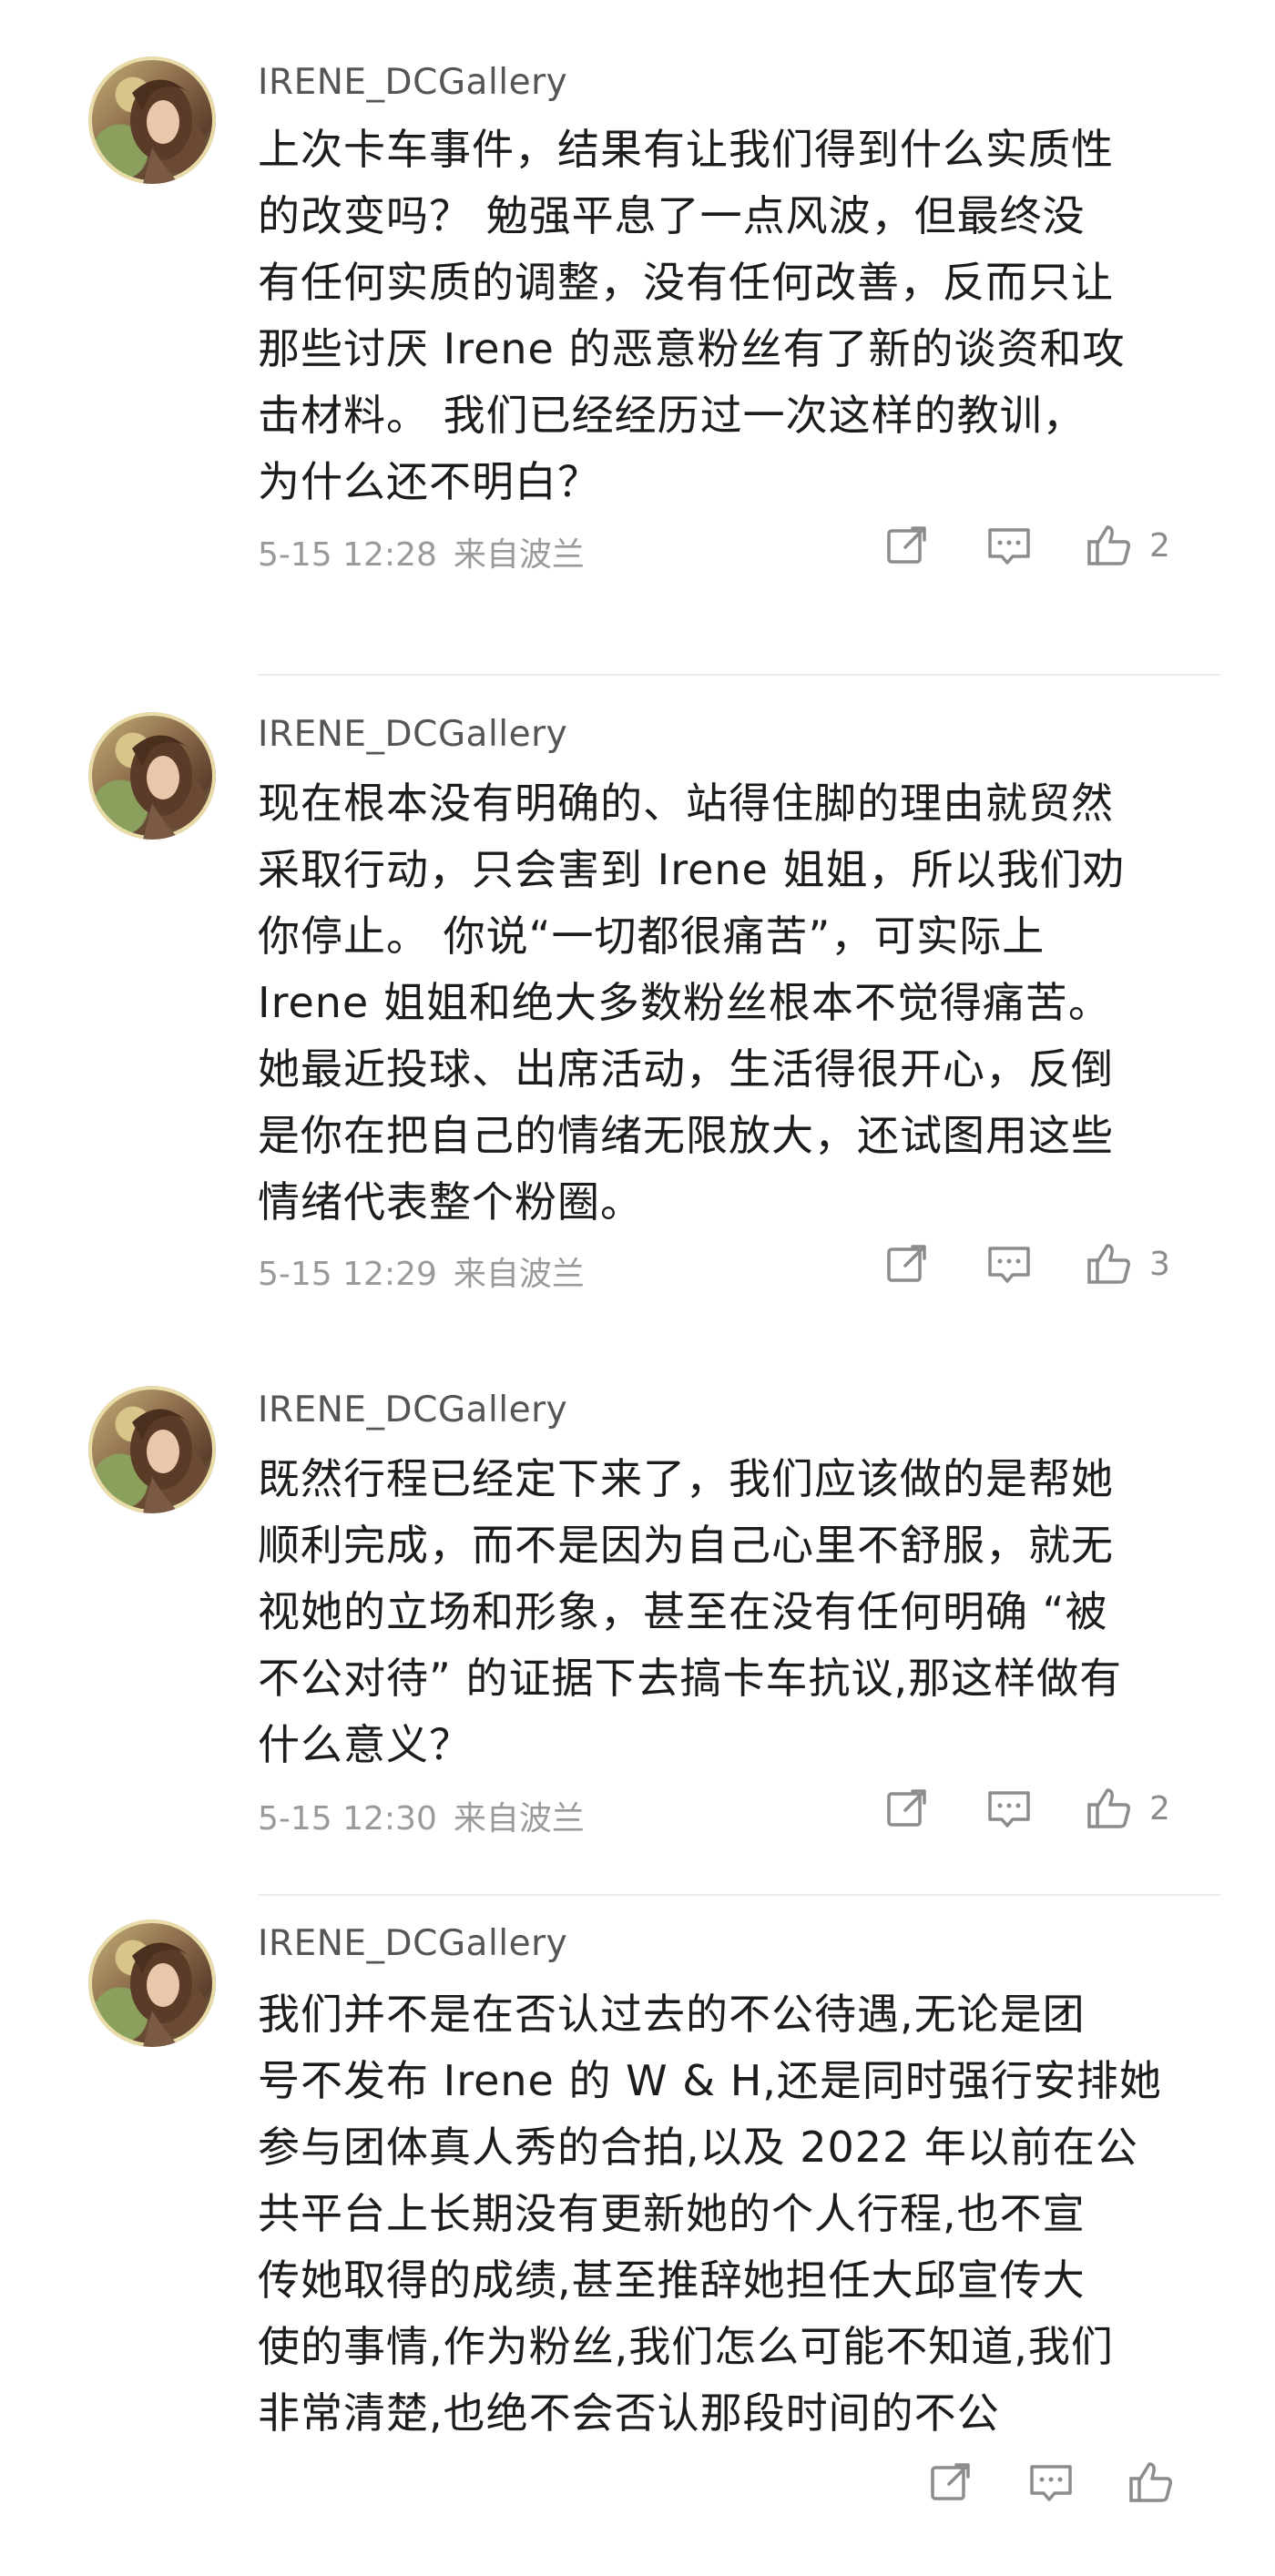 Image resolution: width=1275 pixels, height=2576 pixels. I want to click on comment-date: 5-15 12:28, so click(348, 555).